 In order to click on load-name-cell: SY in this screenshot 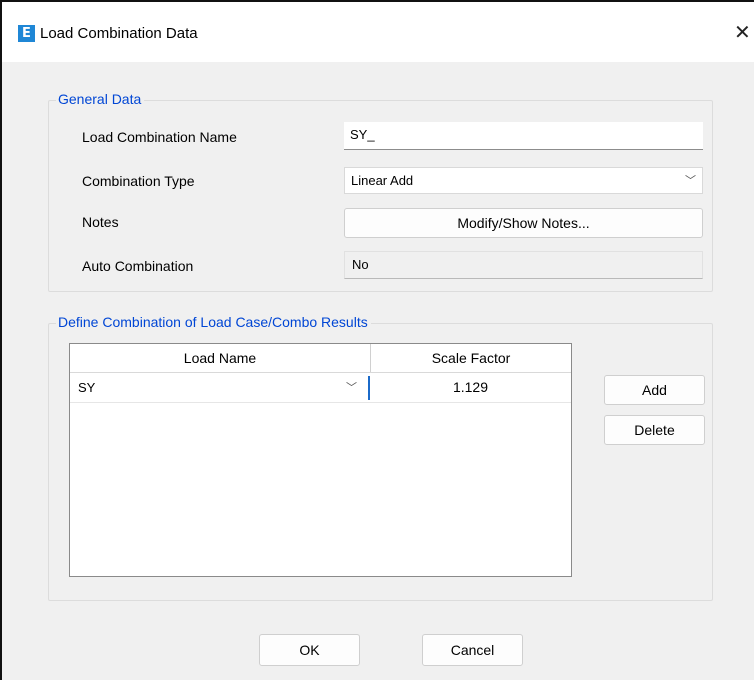, I will do `click(86, 387)`.